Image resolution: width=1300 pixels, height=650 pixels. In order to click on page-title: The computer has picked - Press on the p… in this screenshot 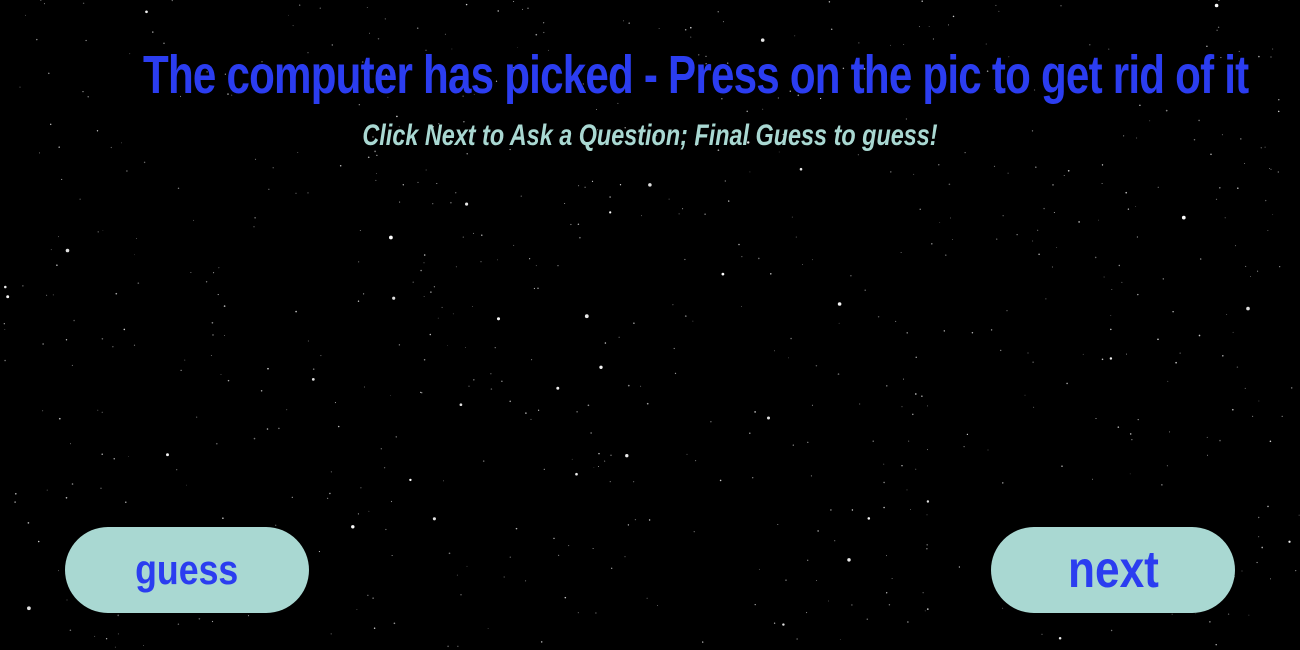, I will do `click(696, 75)`.